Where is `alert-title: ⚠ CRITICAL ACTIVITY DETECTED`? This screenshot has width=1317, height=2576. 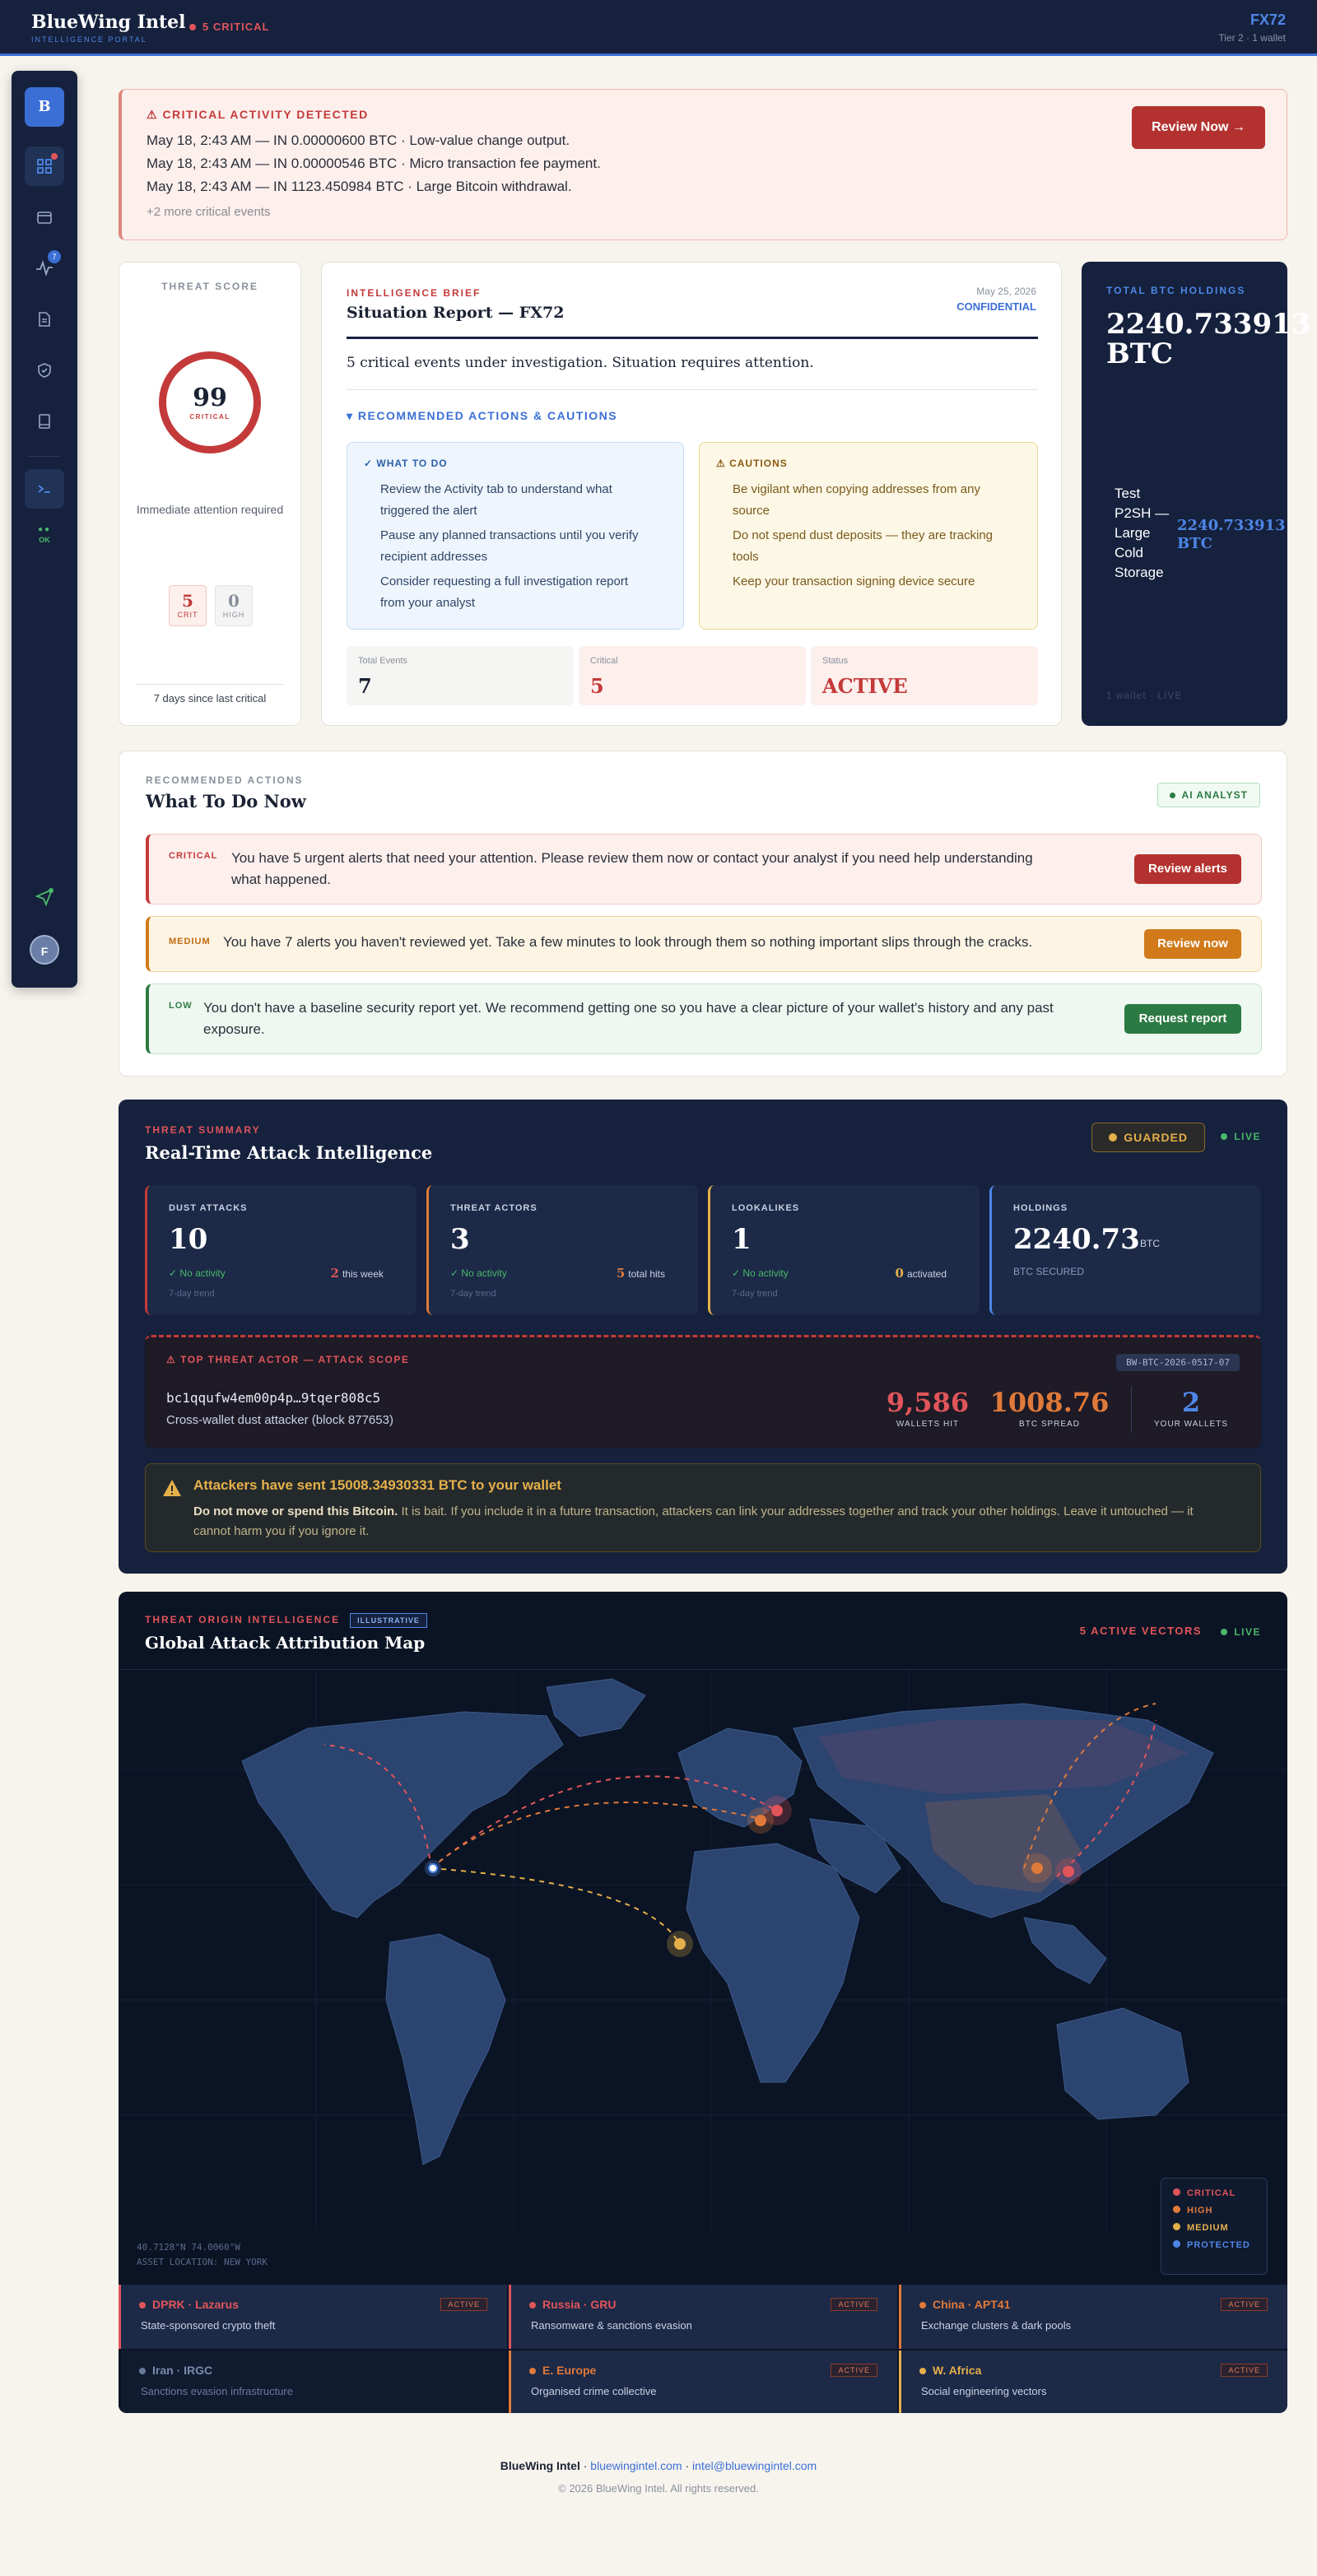
alert-title: ⚠ CRITICAL ACTIVITY DETECTED is located at coordinates (258, 114).